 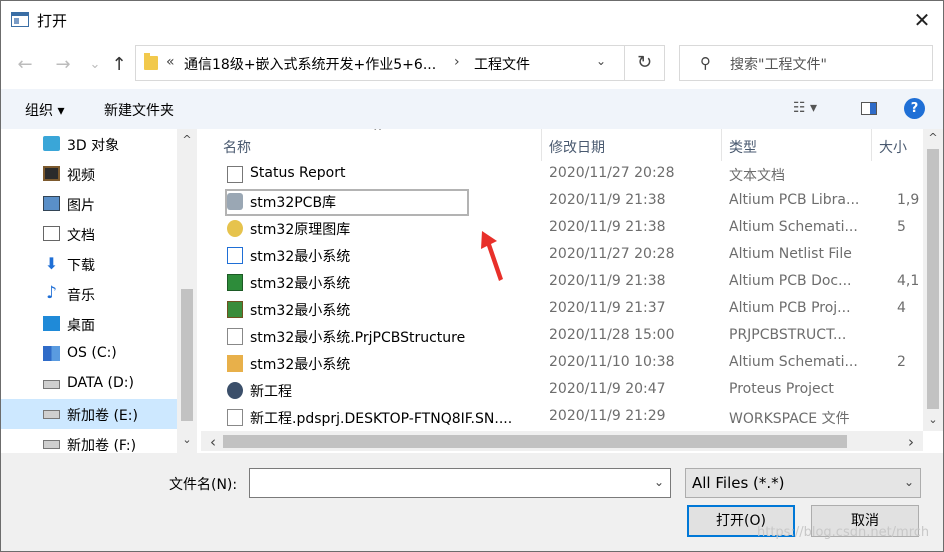 I want to click on file-row: 新工程 2020/11/9 20:47 Proteus Project, so click(x=562, y=390).